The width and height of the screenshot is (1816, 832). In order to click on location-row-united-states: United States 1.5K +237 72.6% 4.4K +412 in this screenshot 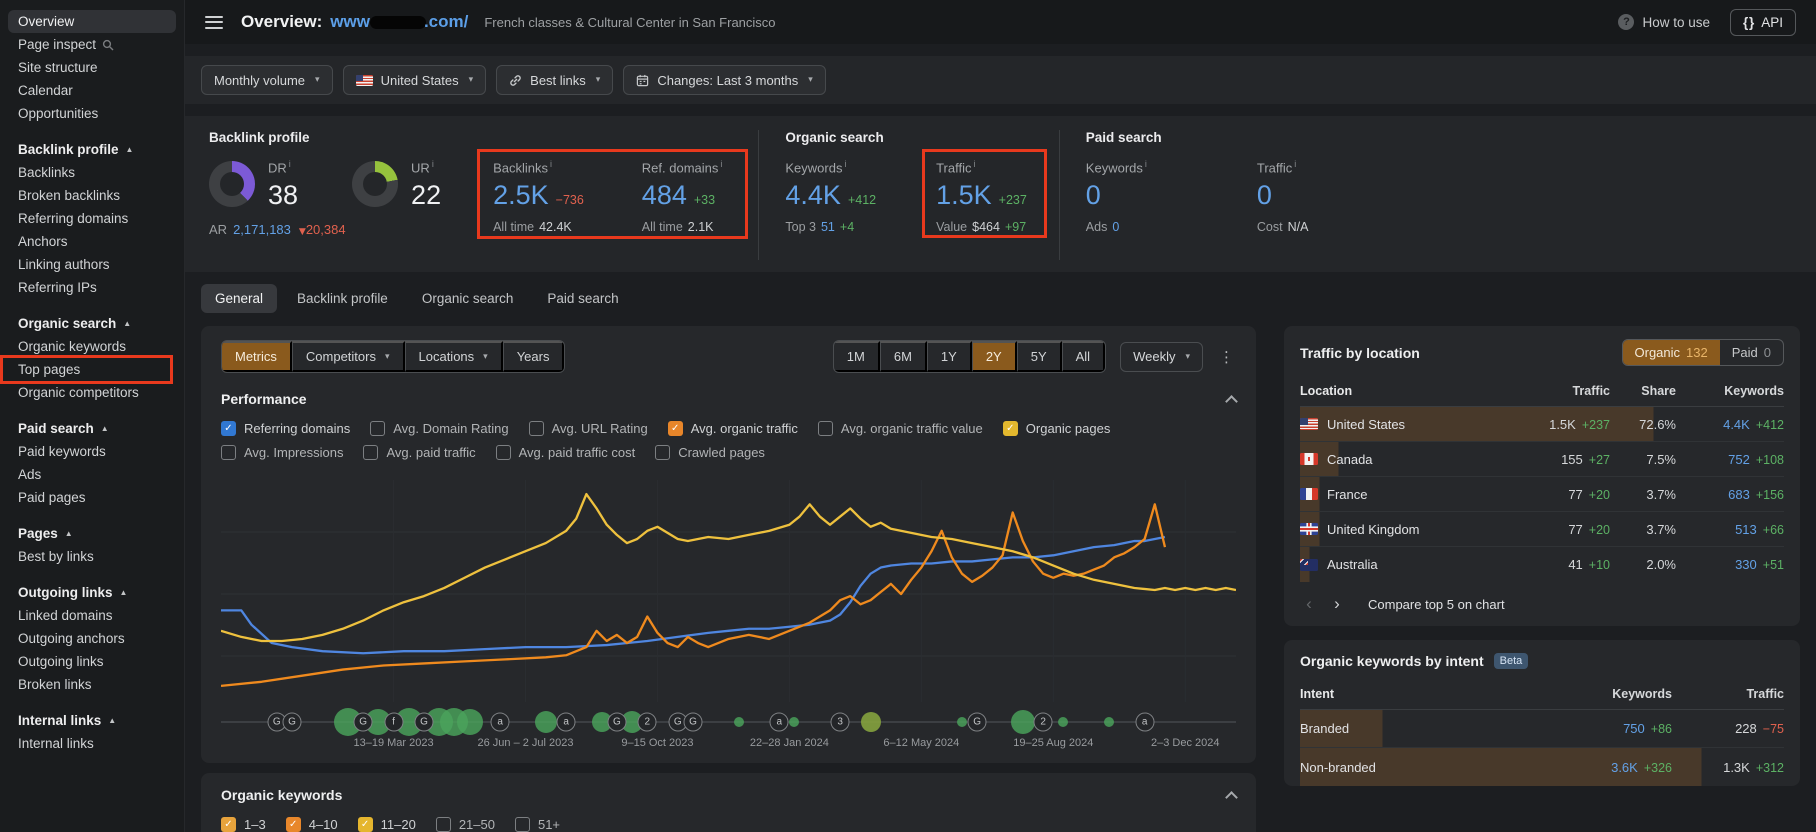, I will do `click(1542, 424)`.